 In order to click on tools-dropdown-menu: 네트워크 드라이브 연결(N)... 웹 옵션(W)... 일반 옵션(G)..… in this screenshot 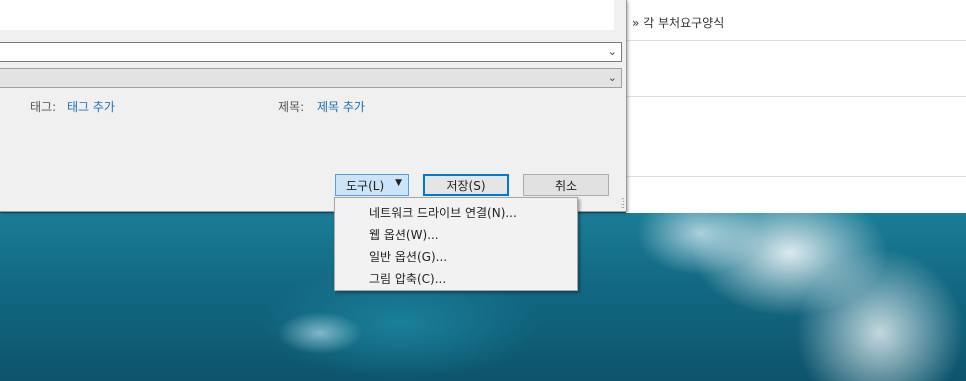, I will do `click(456, 244)`.